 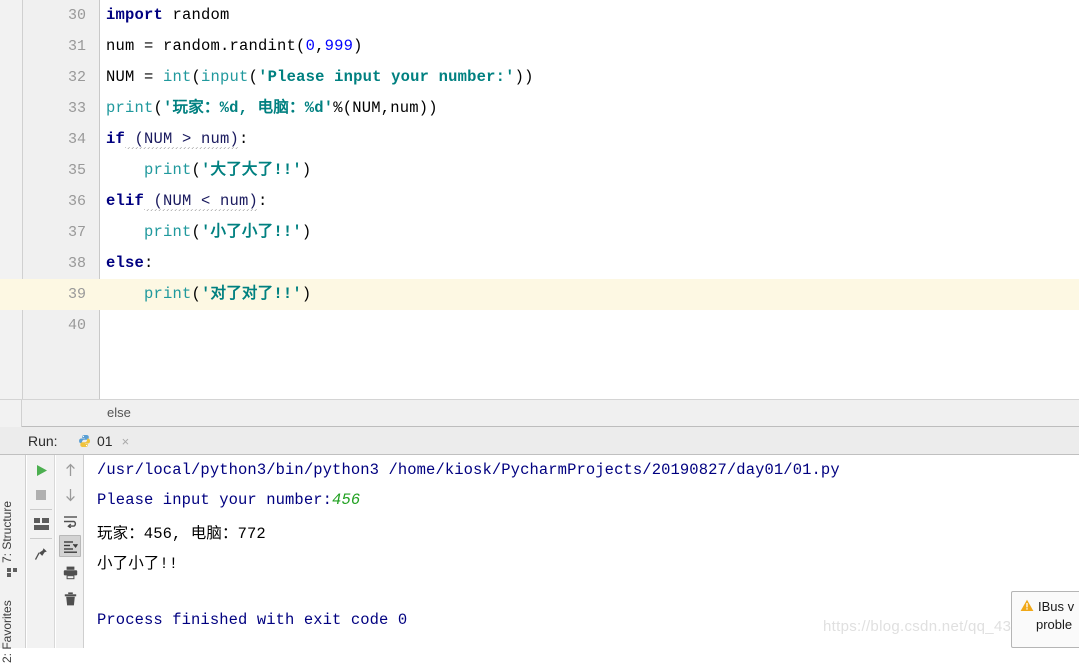 What do you see at coordinates (182, 139) in the screenshot?
I see `code-token: (NUM > num)` at bounding box center [182, 139].